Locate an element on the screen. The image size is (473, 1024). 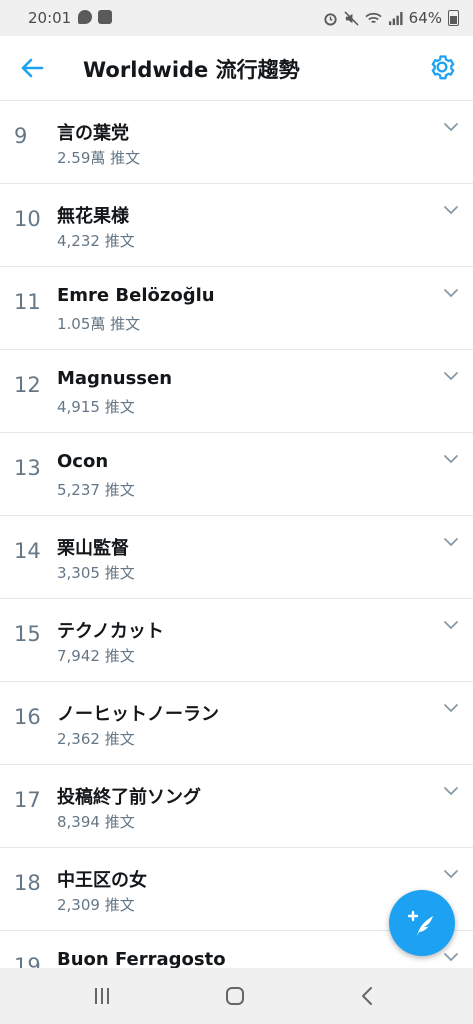
back-icon is located at coordinates (367, 996).